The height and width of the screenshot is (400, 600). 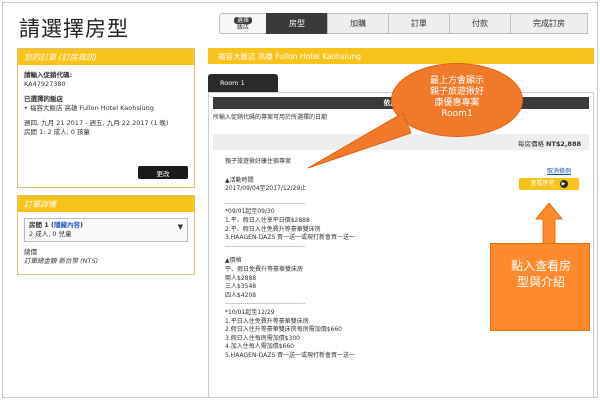 I want to click on step-label: 完成訂房, so click(x=549, y=23).